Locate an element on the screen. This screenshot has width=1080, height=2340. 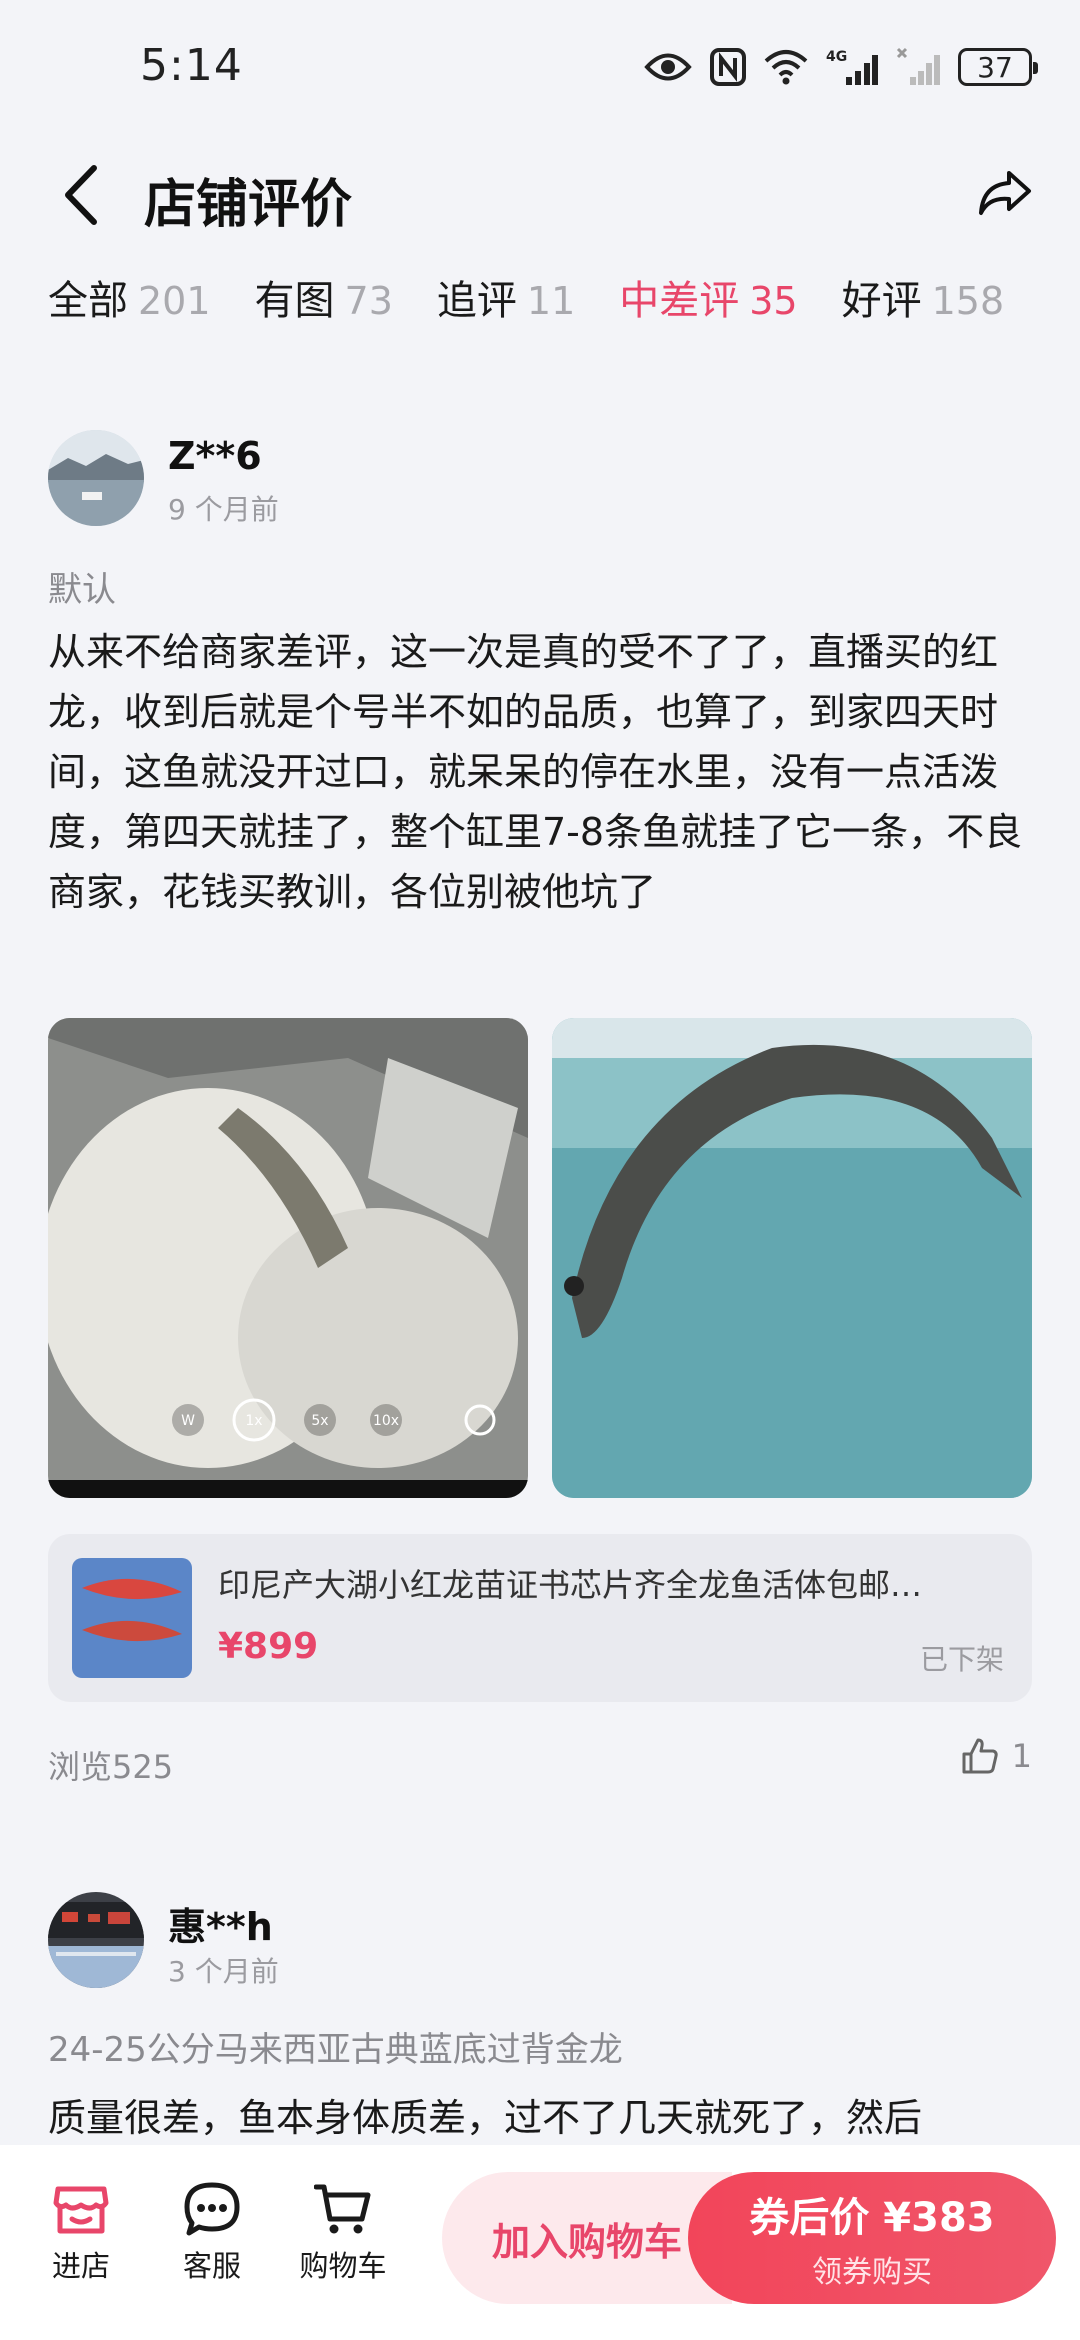
view-count: 浏览525 is located at coordinates (111, 1767).